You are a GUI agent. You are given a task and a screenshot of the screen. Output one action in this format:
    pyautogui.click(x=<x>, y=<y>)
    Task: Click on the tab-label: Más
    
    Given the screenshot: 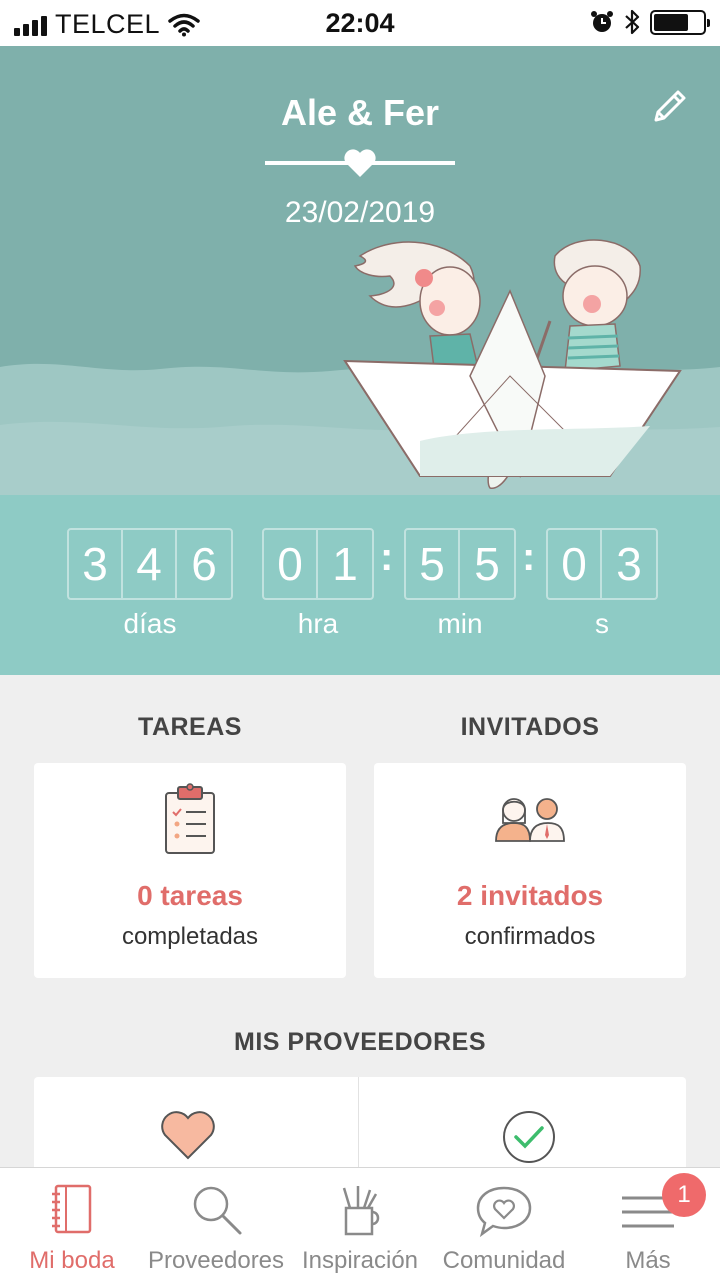 What is the action you would take?
    pyautogui.click(x=648, y=1260)
    